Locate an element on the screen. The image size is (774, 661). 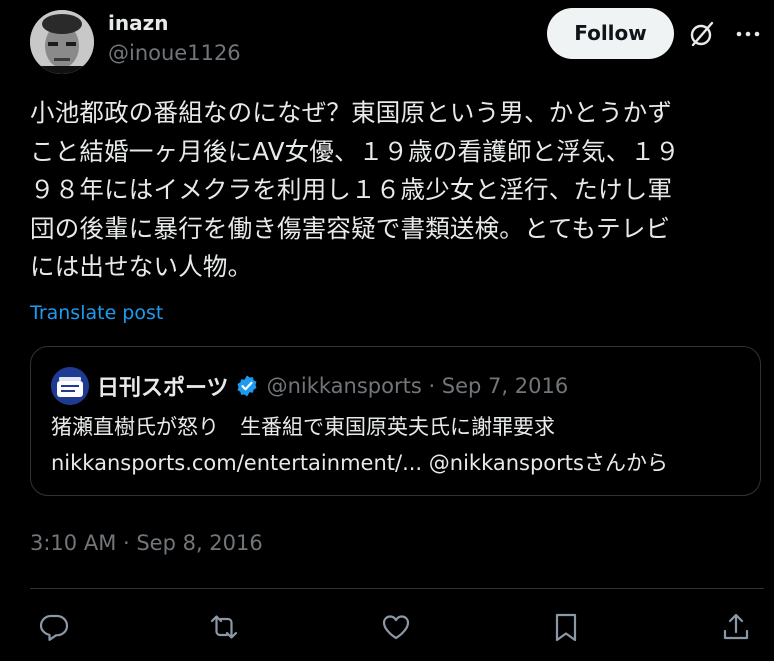
handle: @inoue1126 is located at coordinates (174, 53).